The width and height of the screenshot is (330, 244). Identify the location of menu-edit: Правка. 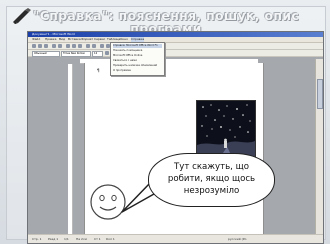
(50, 39).